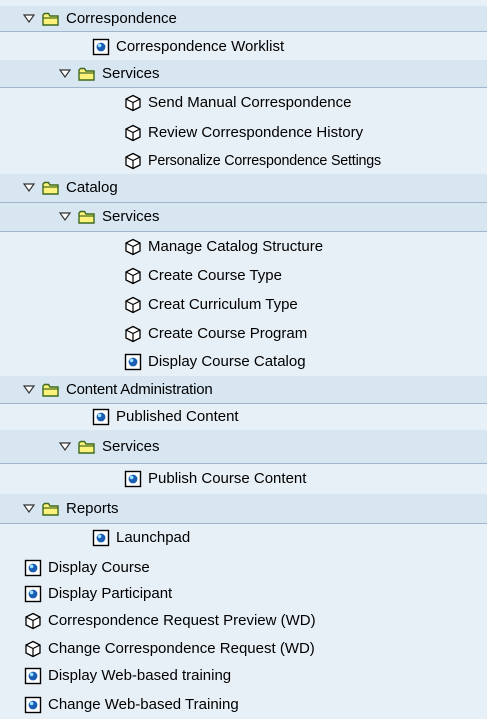  Describe the element at coordinates (92, 508) in the screenshot. I see `tree-node-label: Reports` at that location.